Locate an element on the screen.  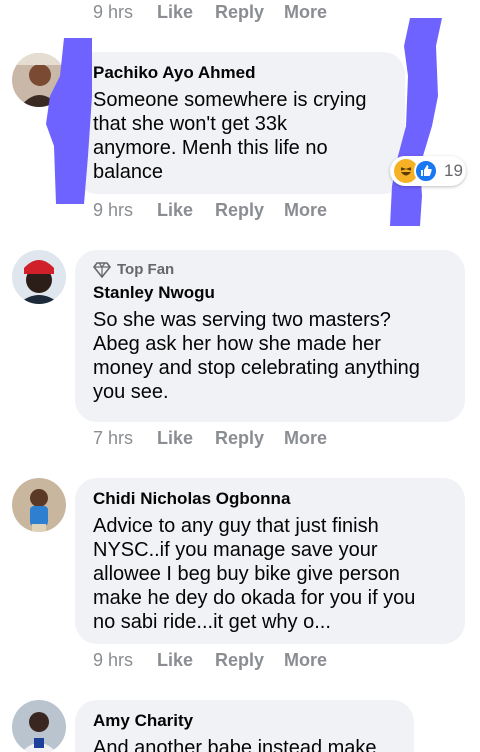
comment-author: Chidi Nicholas Ogbonna is located at coordinates (270, 499).